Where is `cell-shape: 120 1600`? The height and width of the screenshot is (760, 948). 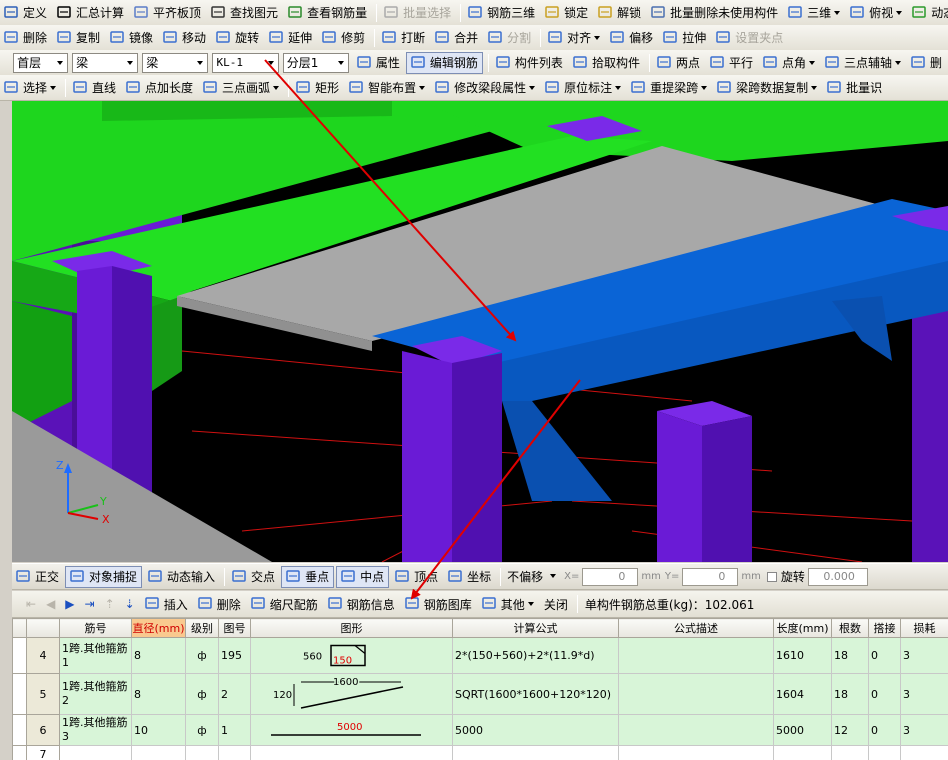
cell-shape: 120 1600 is located at coordinates (351, 694).